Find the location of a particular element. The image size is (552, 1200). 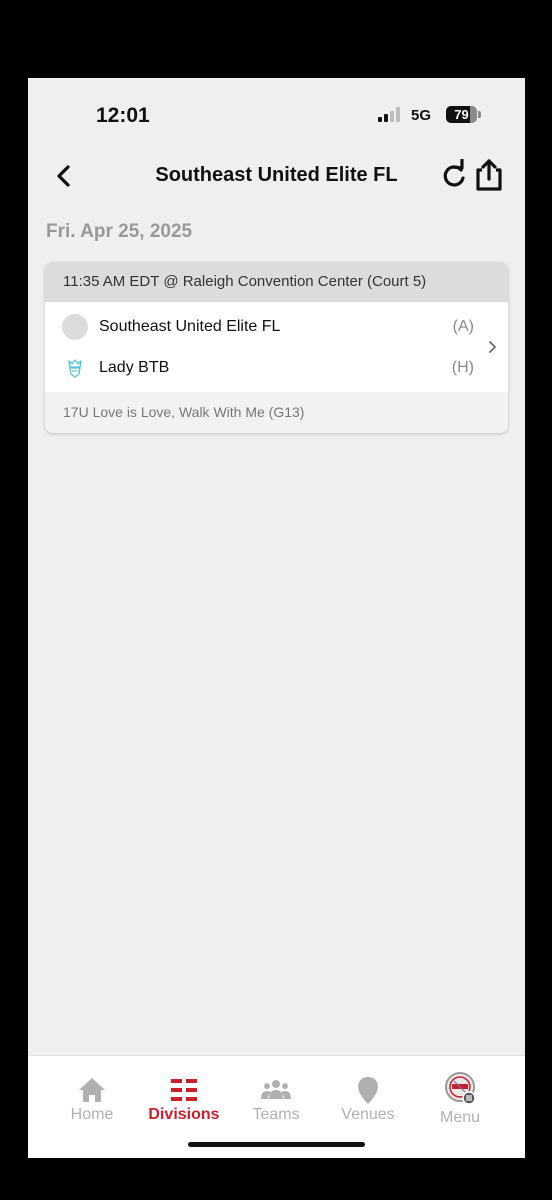

nav-item-venues: Venues is located at coordinates (368, 1096).